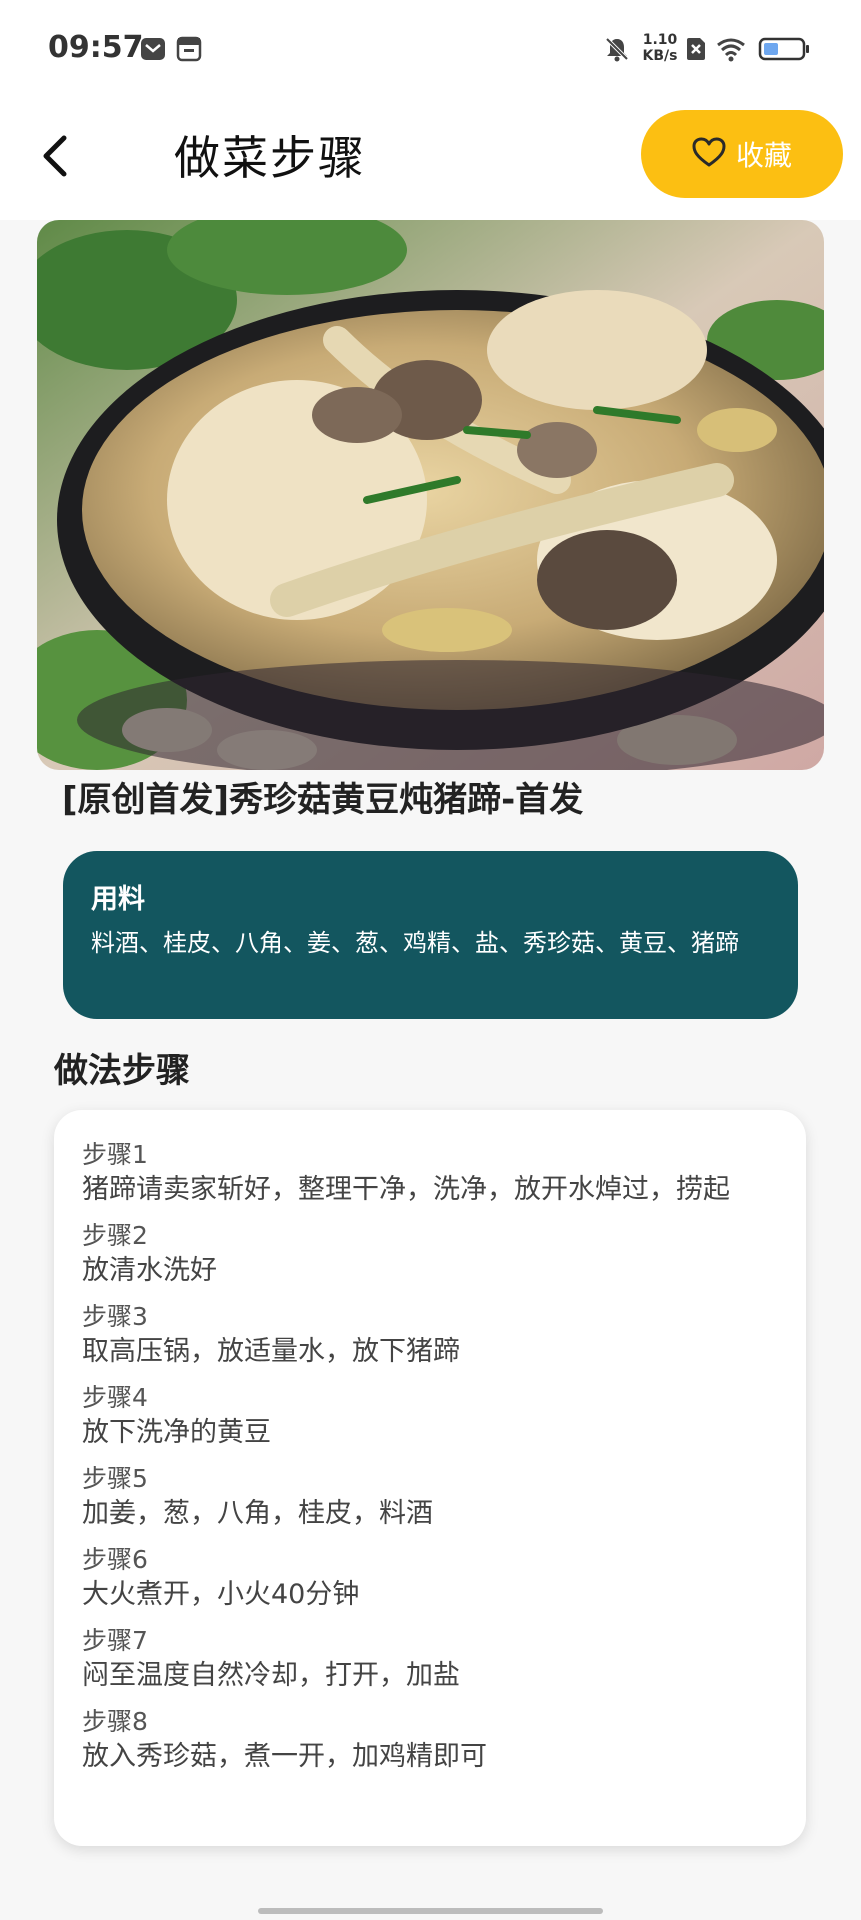  What do you see at coordinates (763, 155) in the screenshot?
I see `favorite-label: 收藏` at bounding box center [763, 155].